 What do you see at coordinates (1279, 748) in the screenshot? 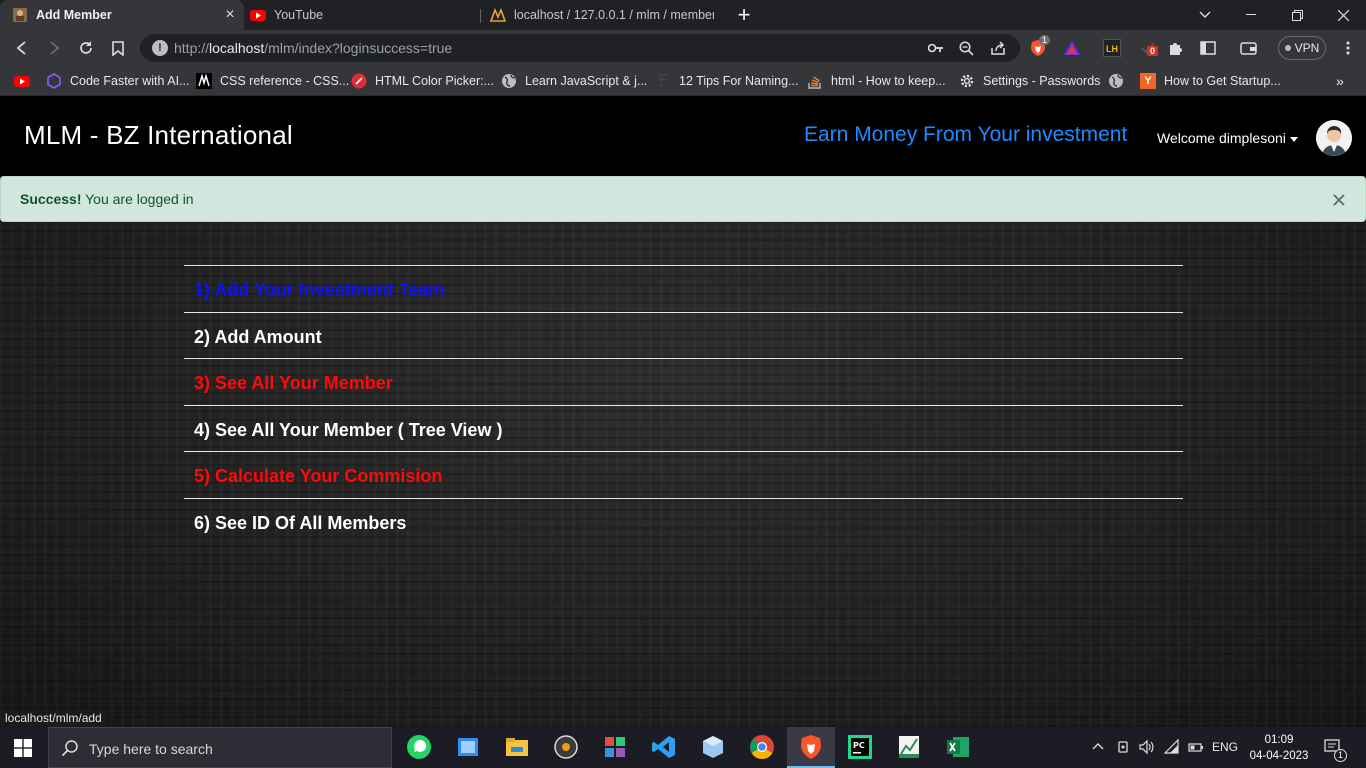
I see `taskbar-clock: 01:09 04-04-2023` at bounding box center [1279, 748].